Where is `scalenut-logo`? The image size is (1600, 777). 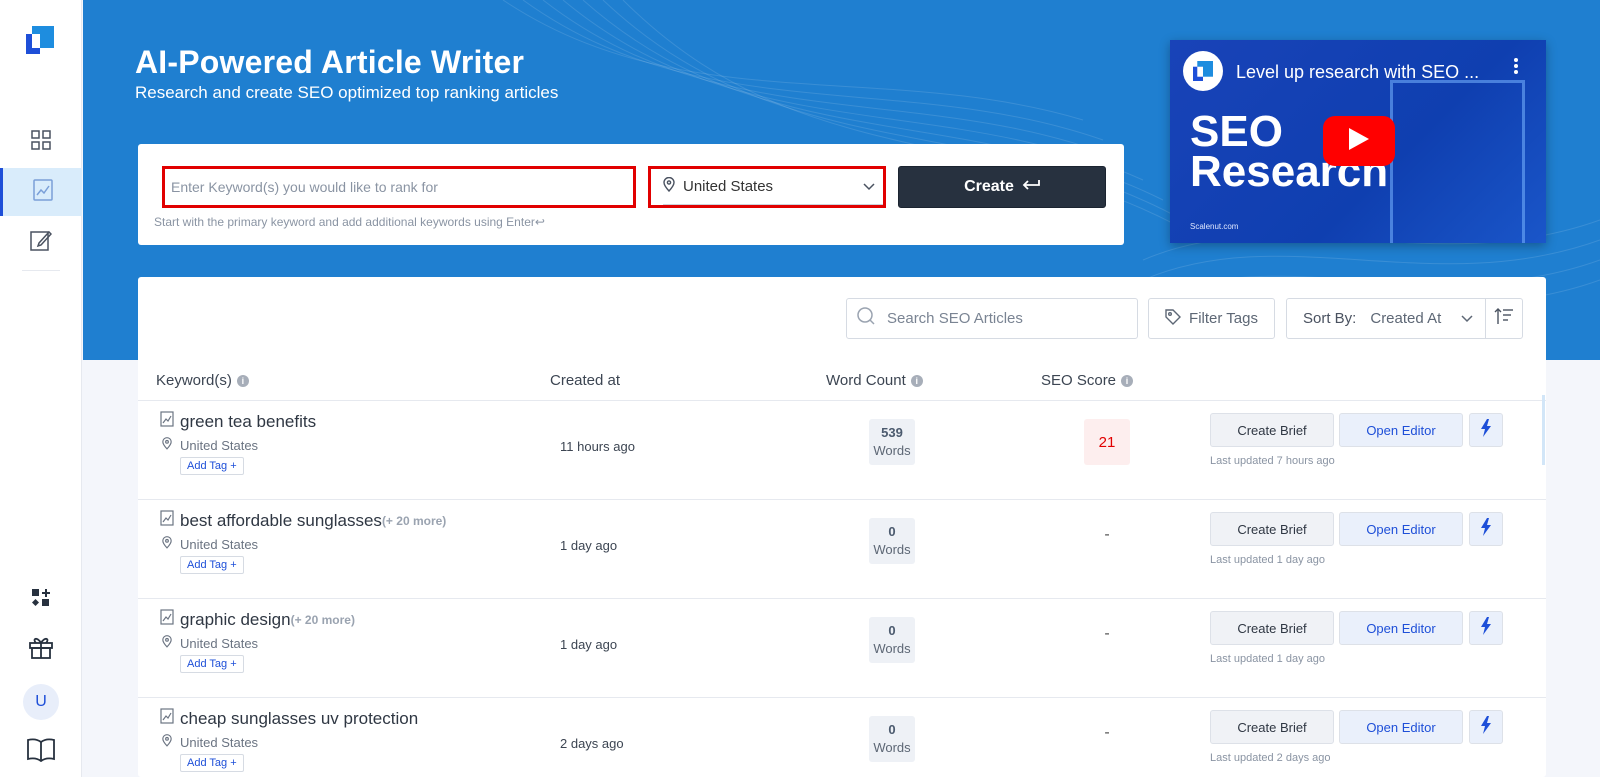 scalenut-logo is located at coordinates (40, 40).